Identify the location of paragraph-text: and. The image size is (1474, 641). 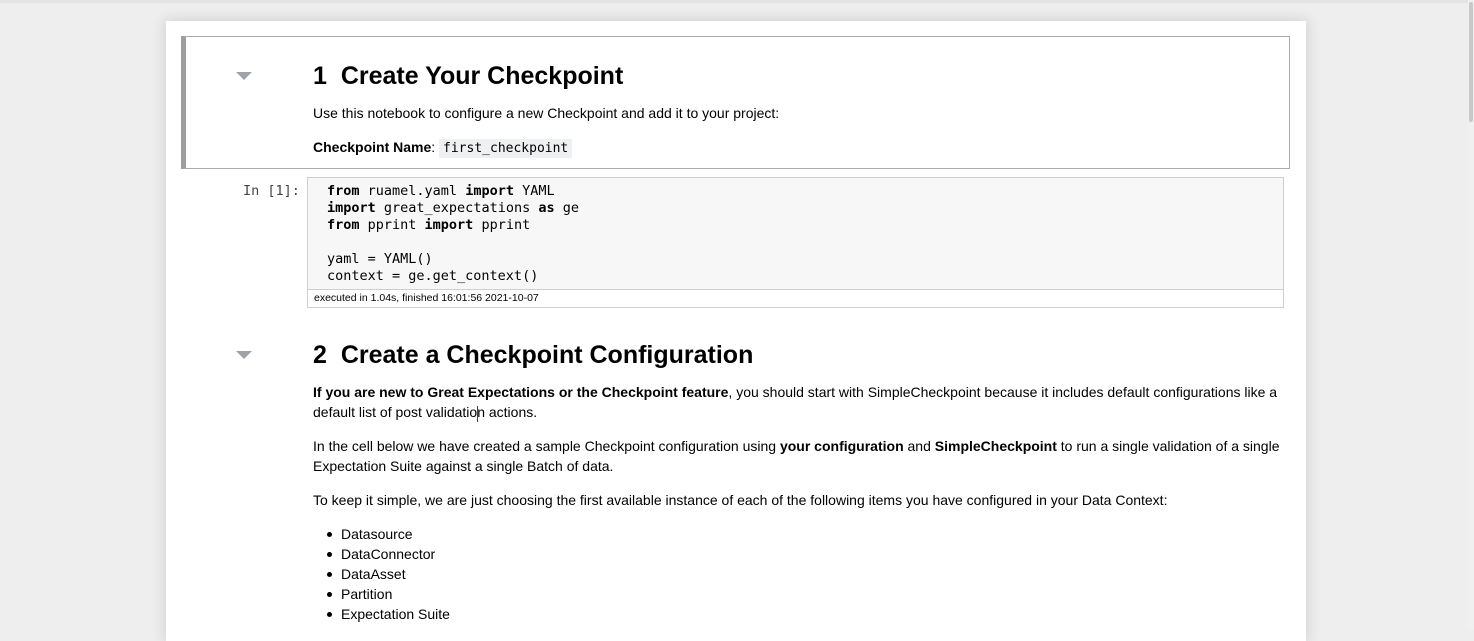
(919, 446).